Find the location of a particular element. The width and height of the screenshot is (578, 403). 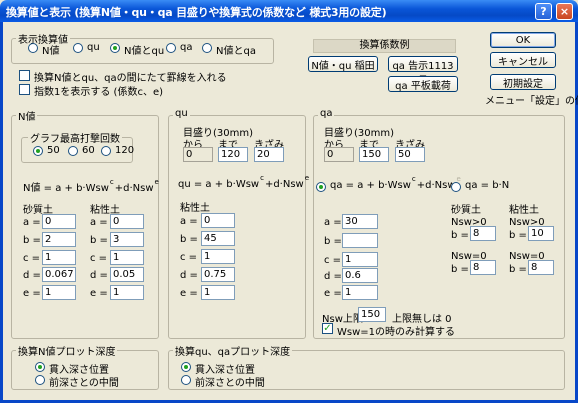

qa-formula2: qa = b·N is located at coordinates (487, 185).